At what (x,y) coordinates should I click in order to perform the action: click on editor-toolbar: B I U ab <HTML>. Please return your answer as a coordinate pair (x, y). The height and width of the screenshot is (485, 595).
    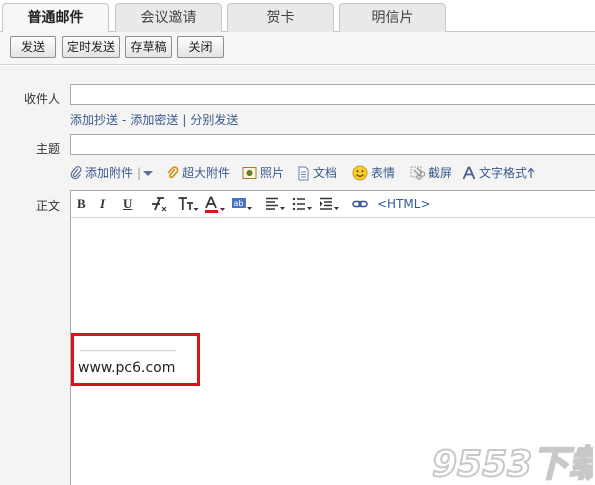
    Looking at the image, I should click on (333, 204).